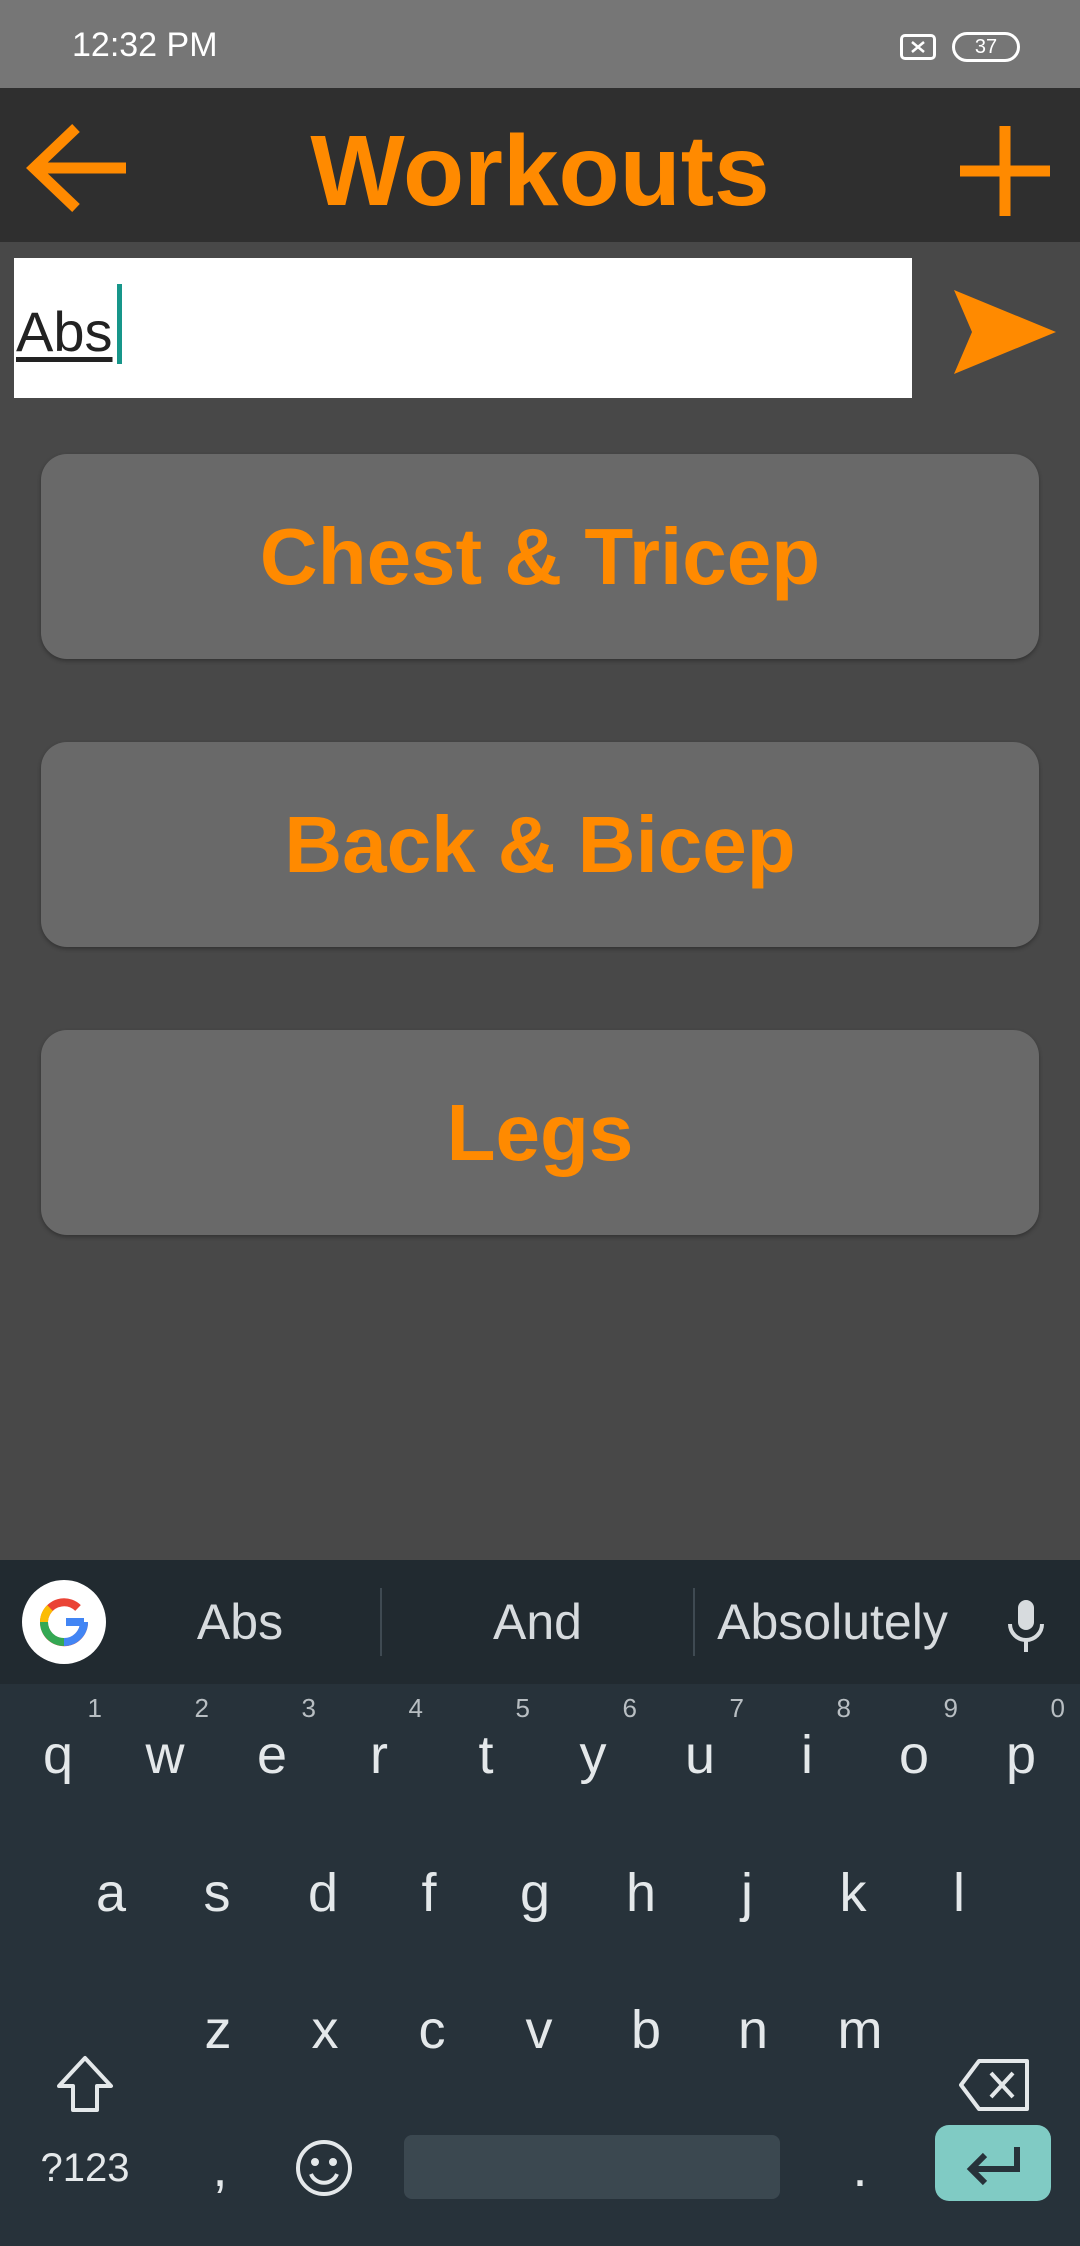 The image size is (1080, 2246). I want to click on workout-button-legs: Legs, so click(540, 1132).